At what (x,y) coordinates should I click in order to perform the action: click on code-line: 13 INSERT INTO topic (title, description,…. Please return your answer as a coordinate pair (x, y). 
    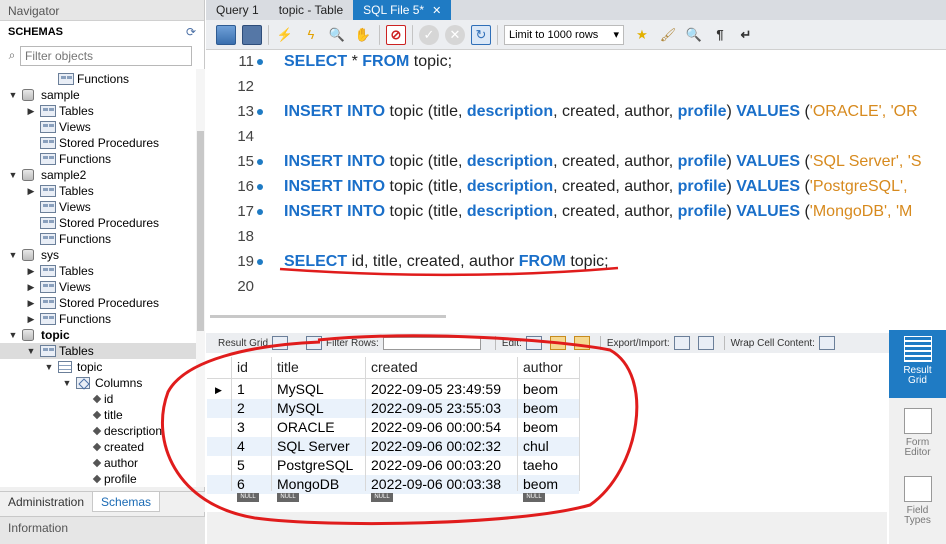
    Looking at the image, I should click on (576, 113).